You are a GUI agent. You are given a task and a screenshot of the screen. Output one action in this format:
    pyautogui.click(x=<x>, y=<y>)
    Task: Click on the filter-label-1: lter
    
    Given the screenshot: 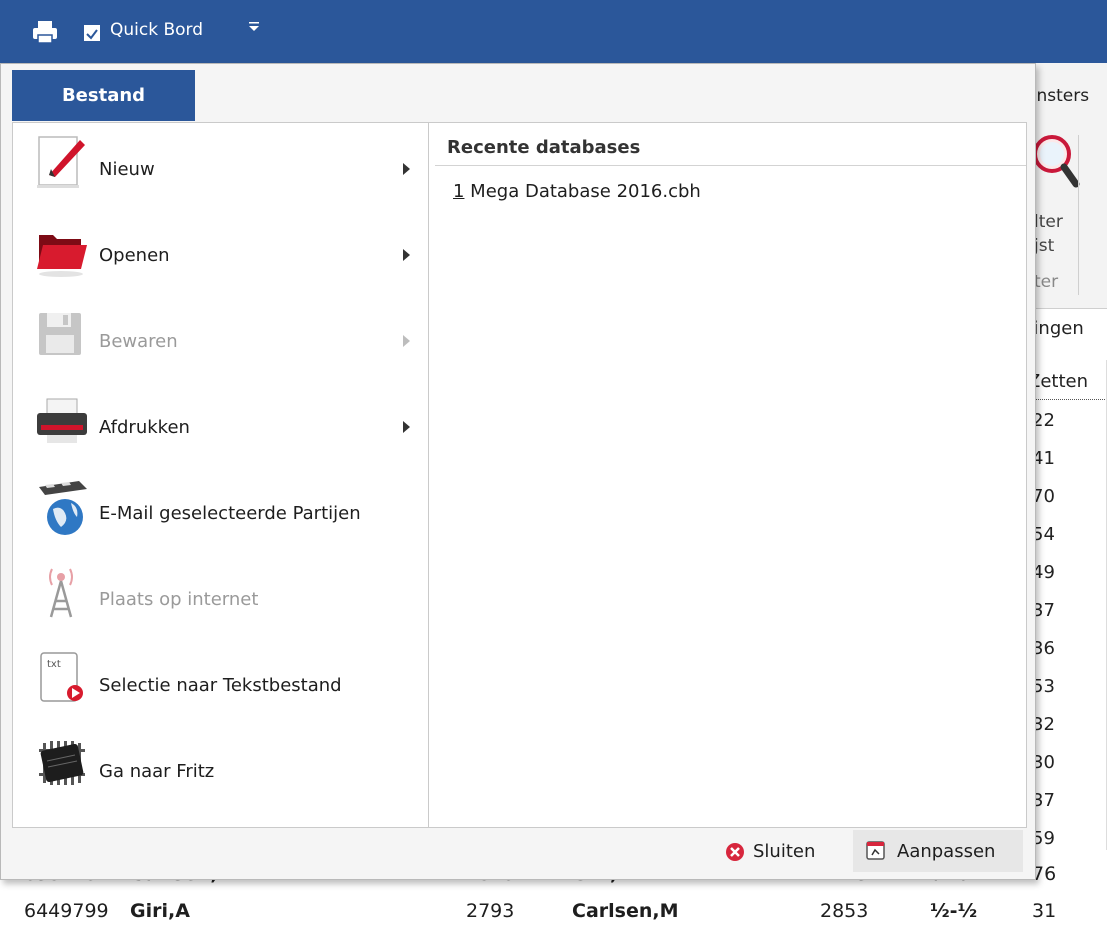 What is the action you would take?
    pyautogui.click(x=1048, y=222)
    